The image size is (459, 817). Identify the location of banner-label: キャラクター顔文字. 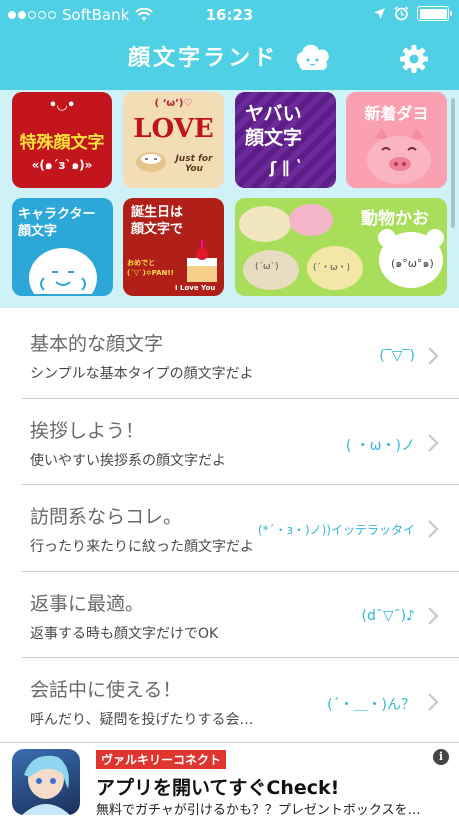
(57, 223).